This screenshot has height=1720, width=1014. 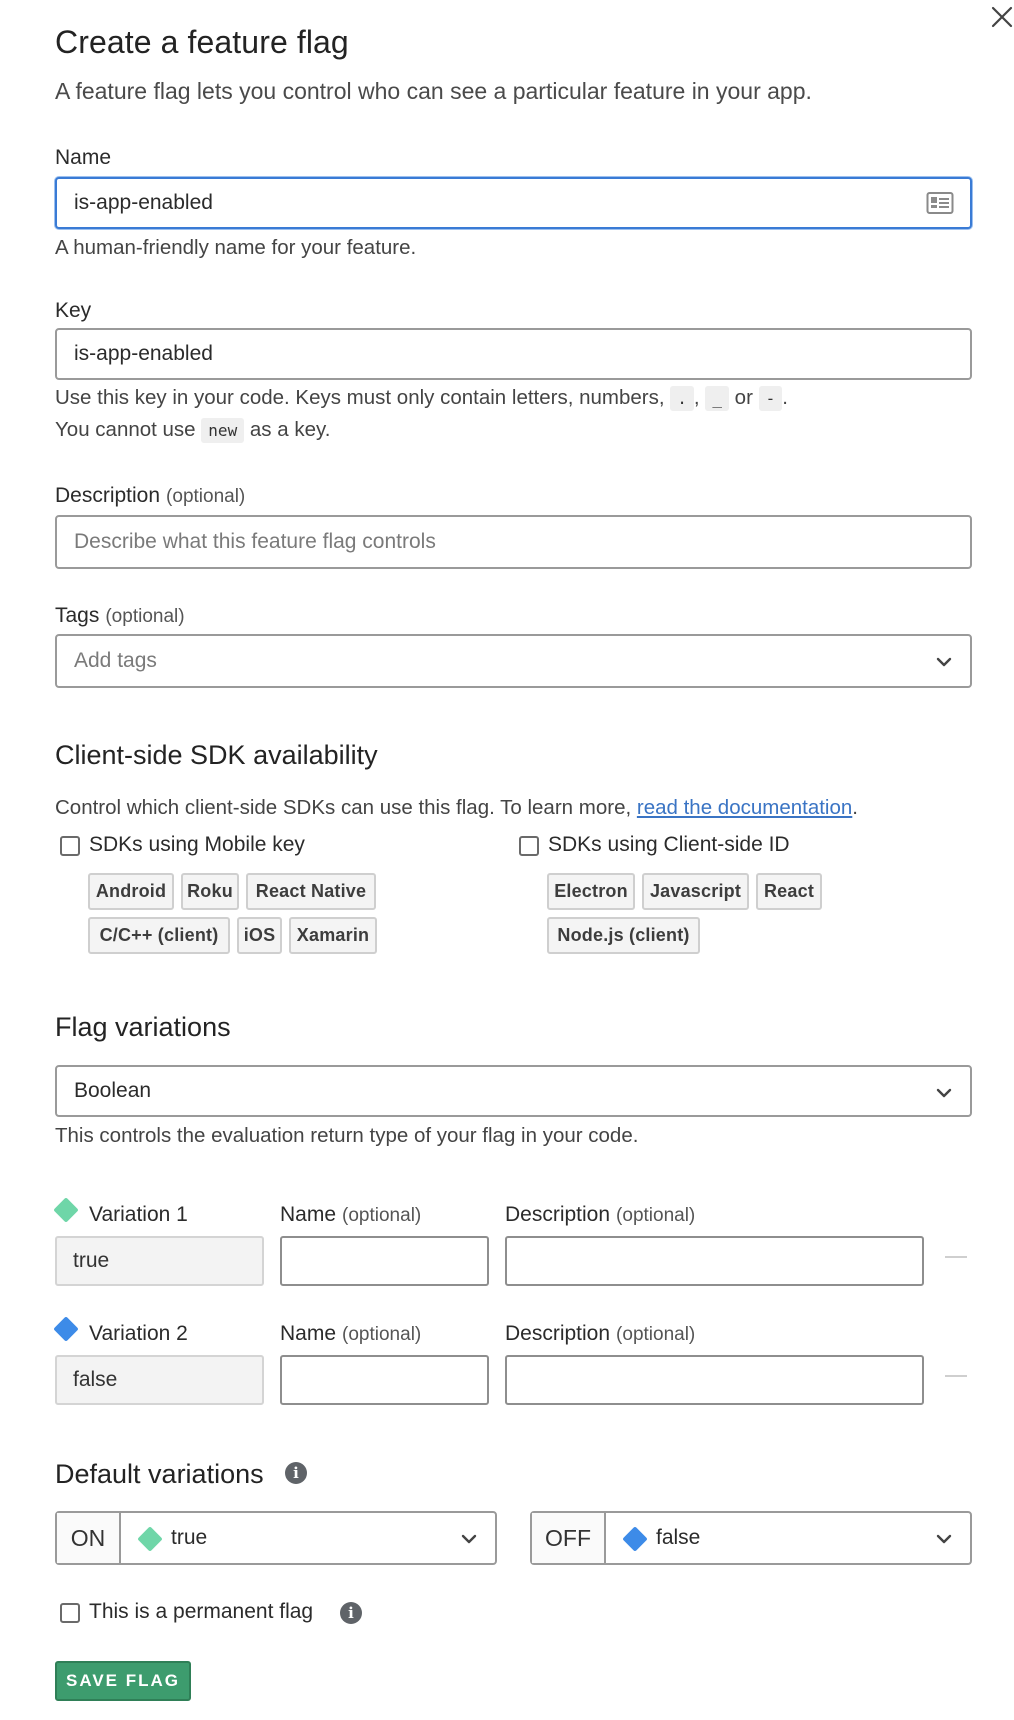 I want to click on tags-placeholder: Add tags, so click(x=115, y=660).